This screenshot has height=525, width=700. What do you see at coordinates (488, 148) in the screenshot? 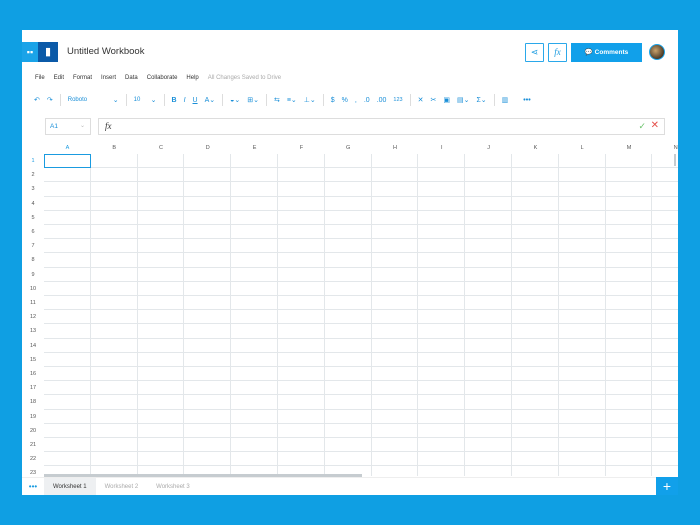
I see `column-header: J` at bounding box center [488, 148].